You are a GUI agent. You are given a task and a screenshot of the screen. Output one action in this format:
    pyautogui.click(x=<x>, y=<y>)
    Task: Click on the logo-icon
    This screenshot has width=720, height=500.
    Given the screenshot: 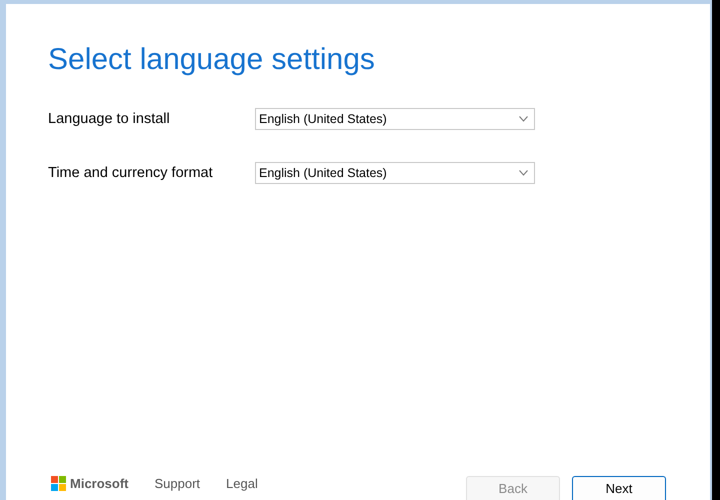 What is the action you would take?
    pyautogui.click(x=58, y=483)
    